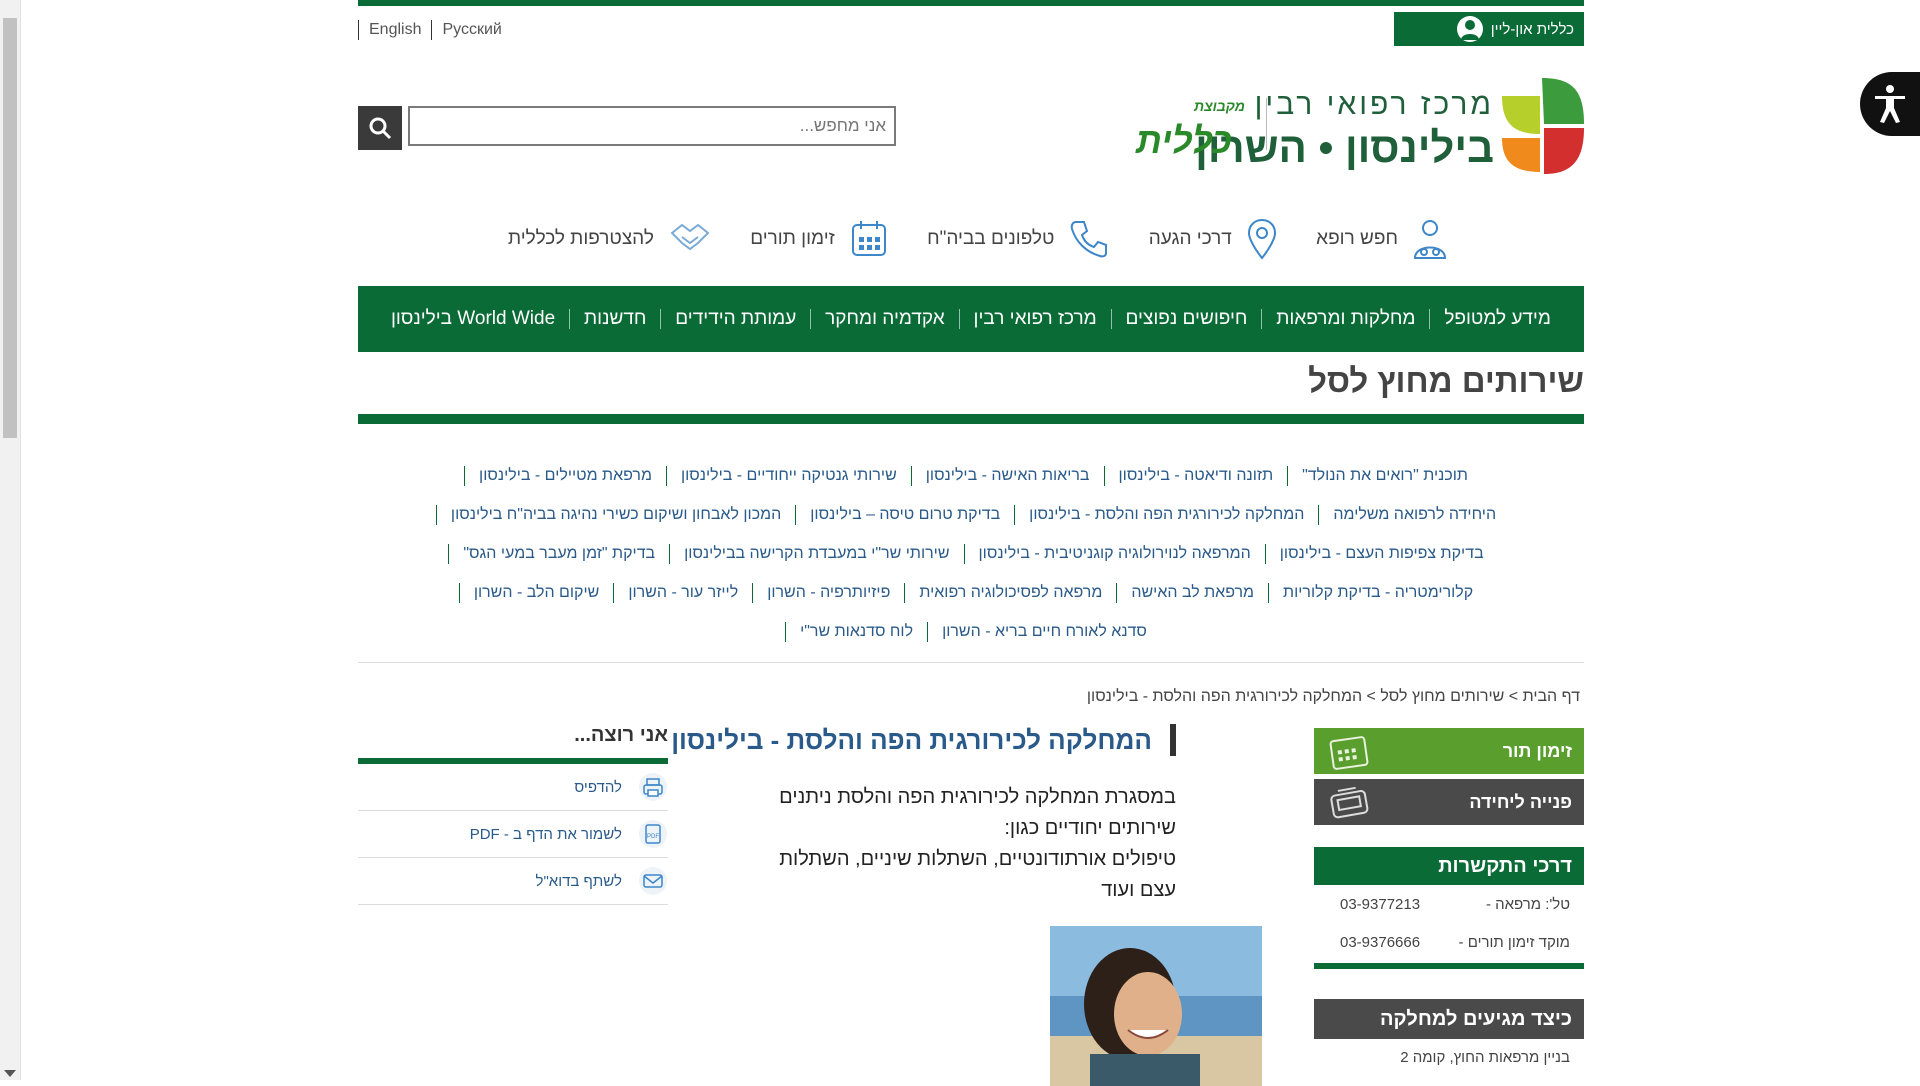 This screenshot has width=1920, height=1086. What do you see at coordinates (1446, 380) in the screenshot?
I see `section-title: שירותים מחוץ לסל` at bounding box center [1446, 380].